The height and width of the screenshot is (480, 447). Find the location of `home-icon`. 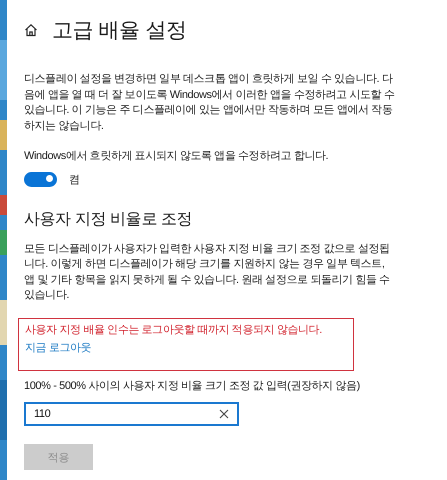

home-icon is located at coordinates (31, 30).